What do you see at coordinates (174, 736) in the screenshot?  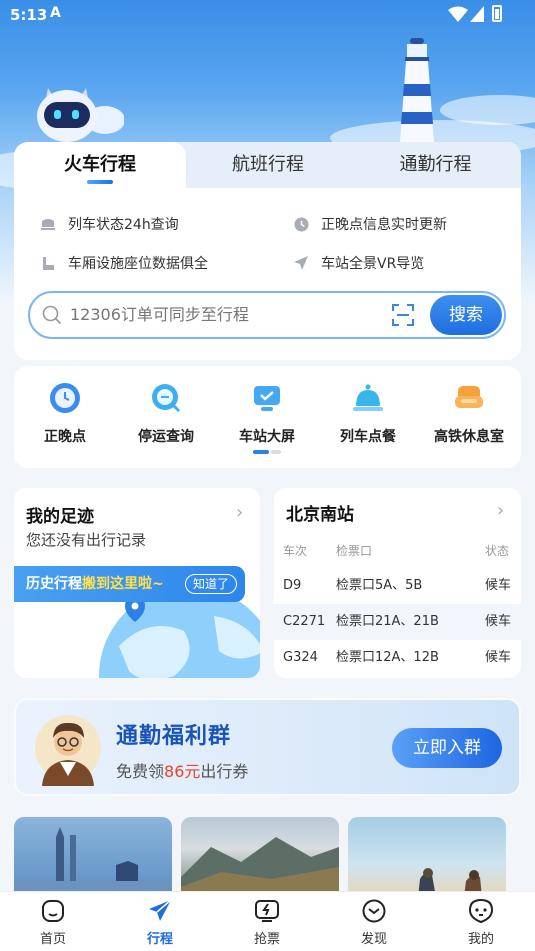 I see `commute-title: 通勤福利群` at bounding box center [174, 736].